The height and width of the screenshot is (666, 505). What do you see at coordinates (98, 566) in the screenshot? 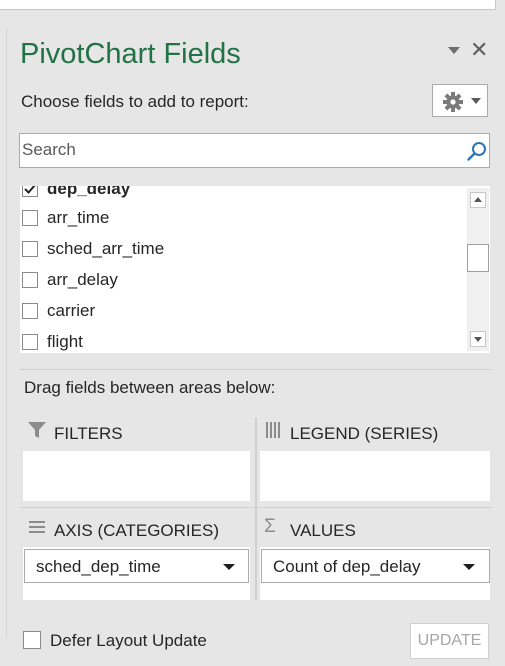
I see `axis-field-label: sched_dep_time` at bounding box center [98, 566].